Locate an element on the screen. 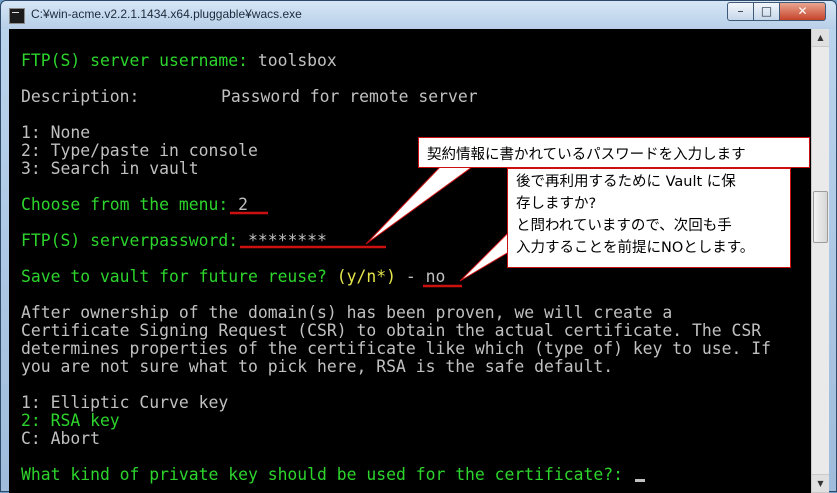  password-value: ******** is located at coordinates (287, 240).